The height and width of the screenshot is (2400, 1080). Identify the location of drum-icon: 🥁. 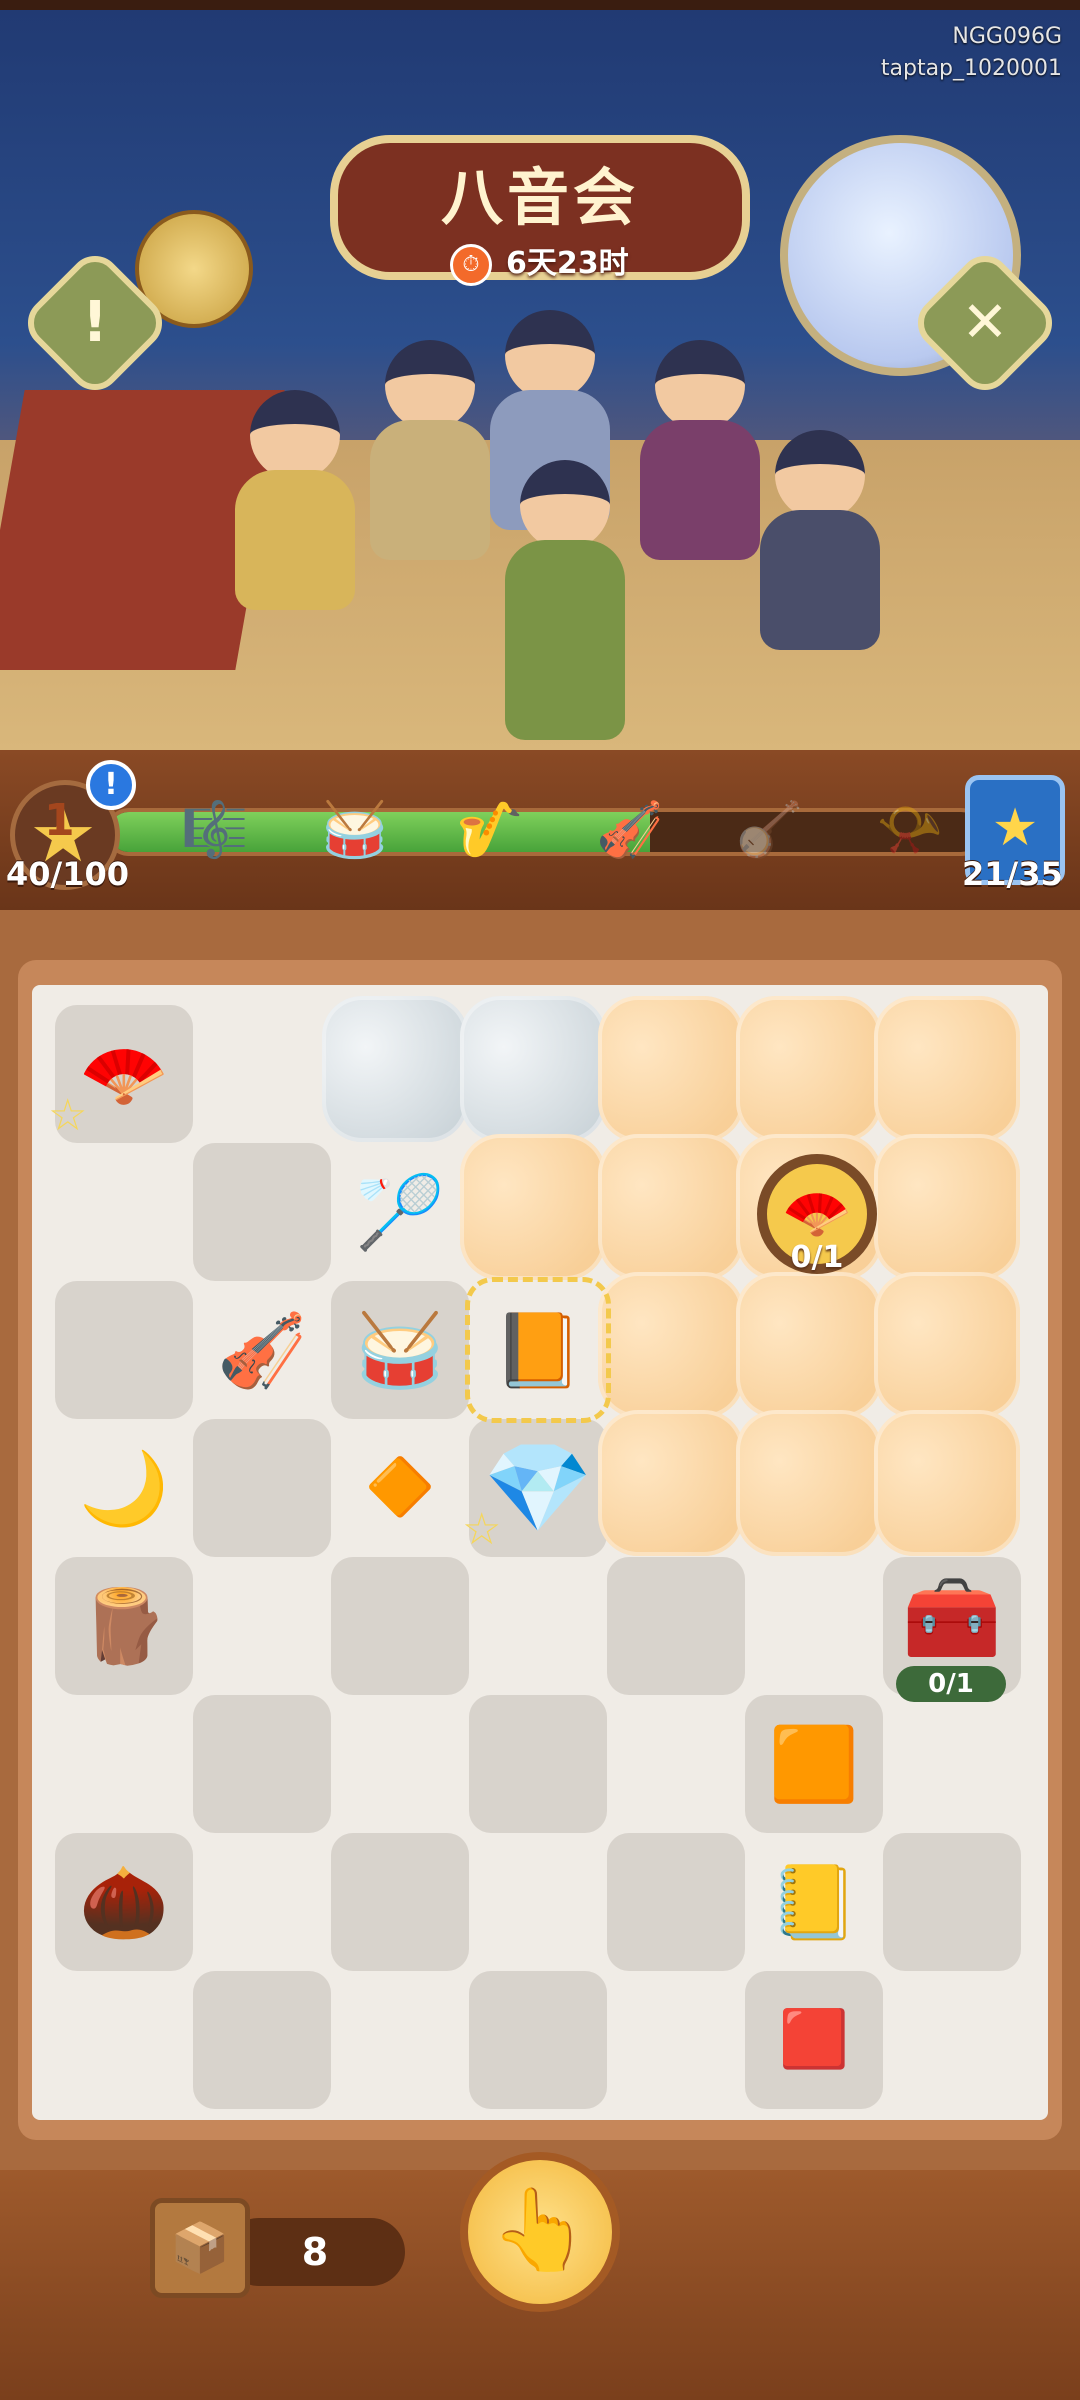
(355, 829).